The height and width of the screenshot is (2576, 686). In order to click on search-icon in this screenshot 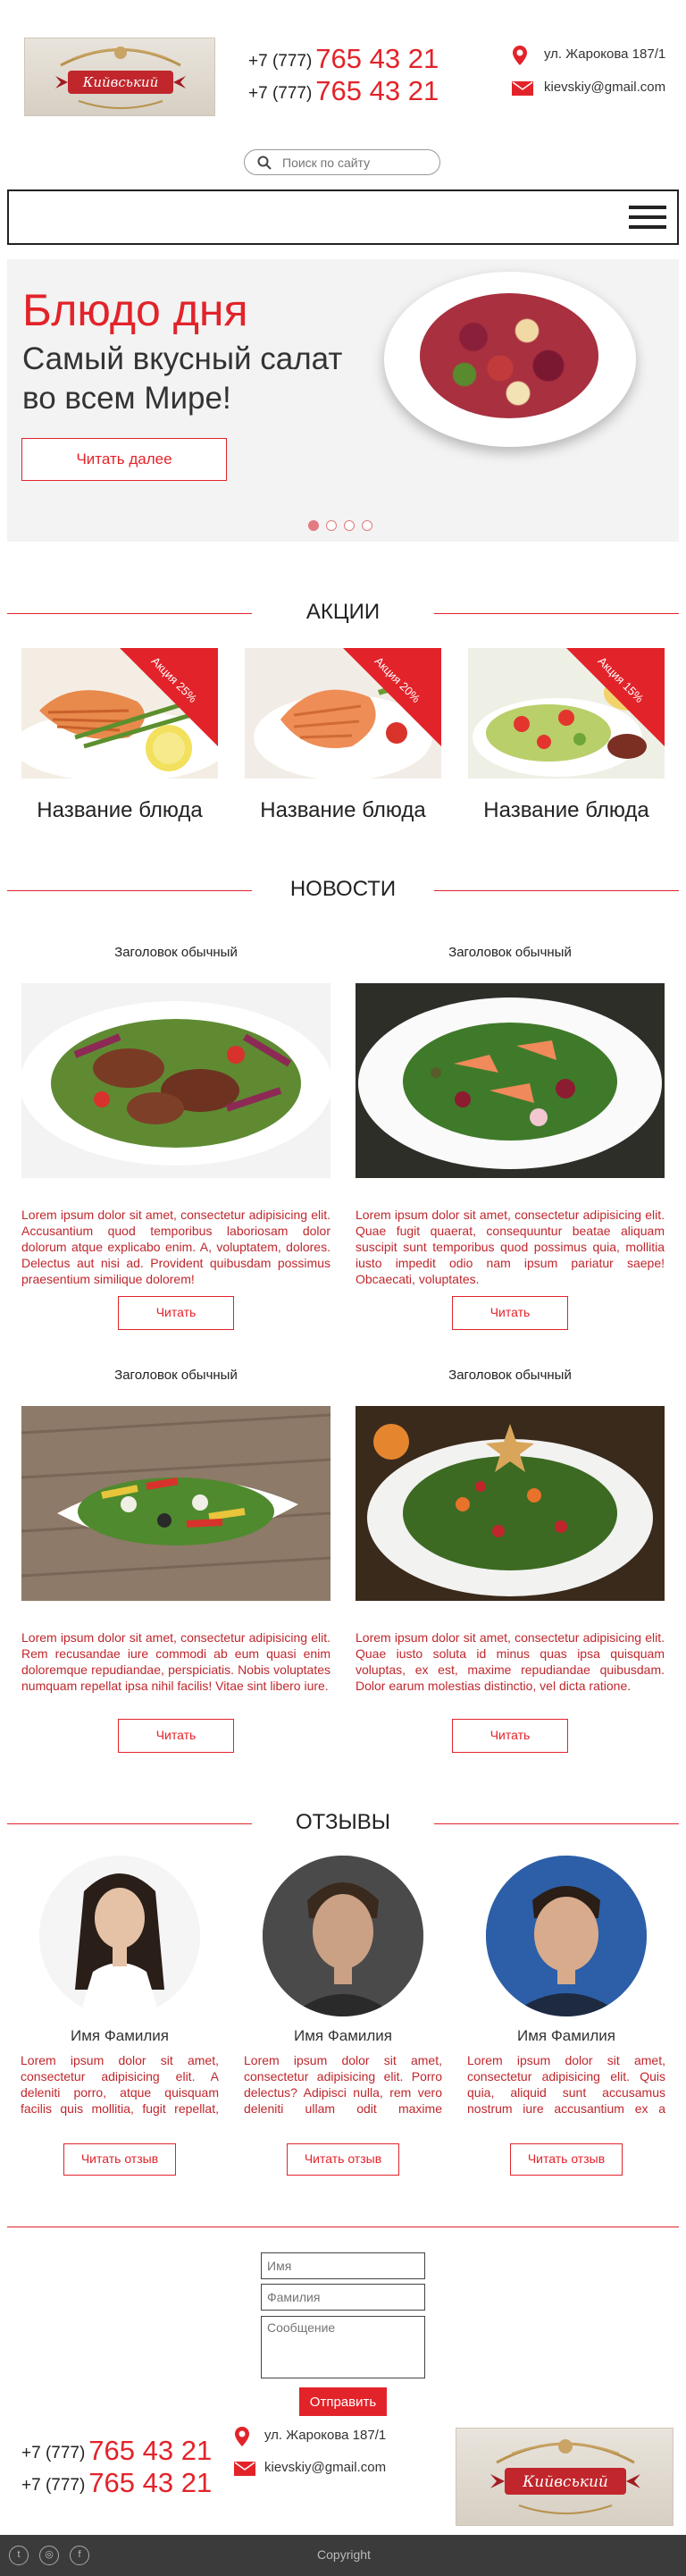, I will do `click(264, 163)`.